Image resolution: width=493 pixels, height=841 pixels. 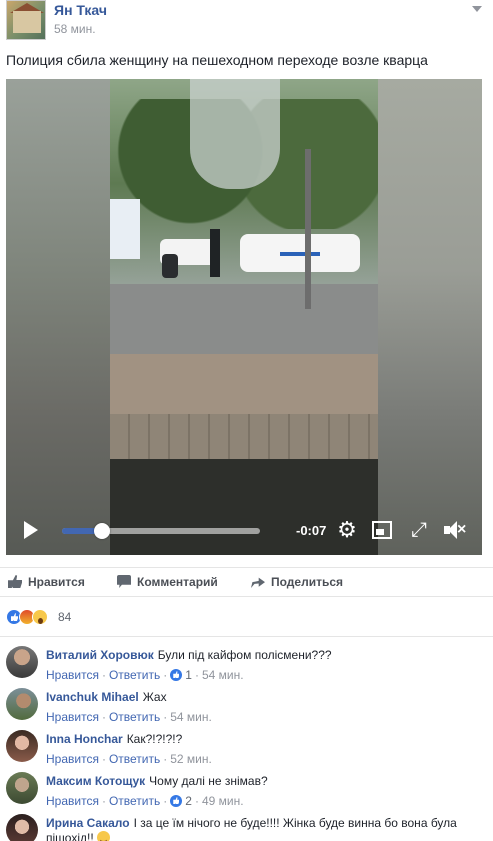 What do you see at coordinates (75, 29) in the screenshot?
I see `post-timestamp: 58 мин.` at bounding box center [75, 29].